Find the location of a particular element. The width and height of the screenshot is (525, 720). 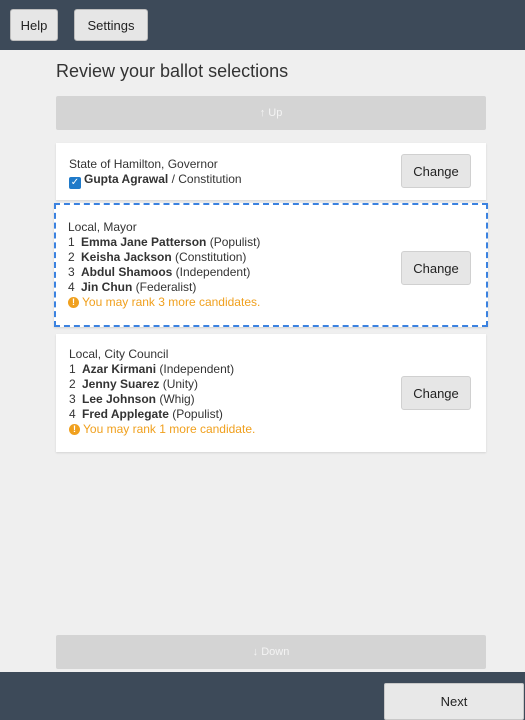

checkbox-checked-icon: ✓ is located at coordinates (75, 182).